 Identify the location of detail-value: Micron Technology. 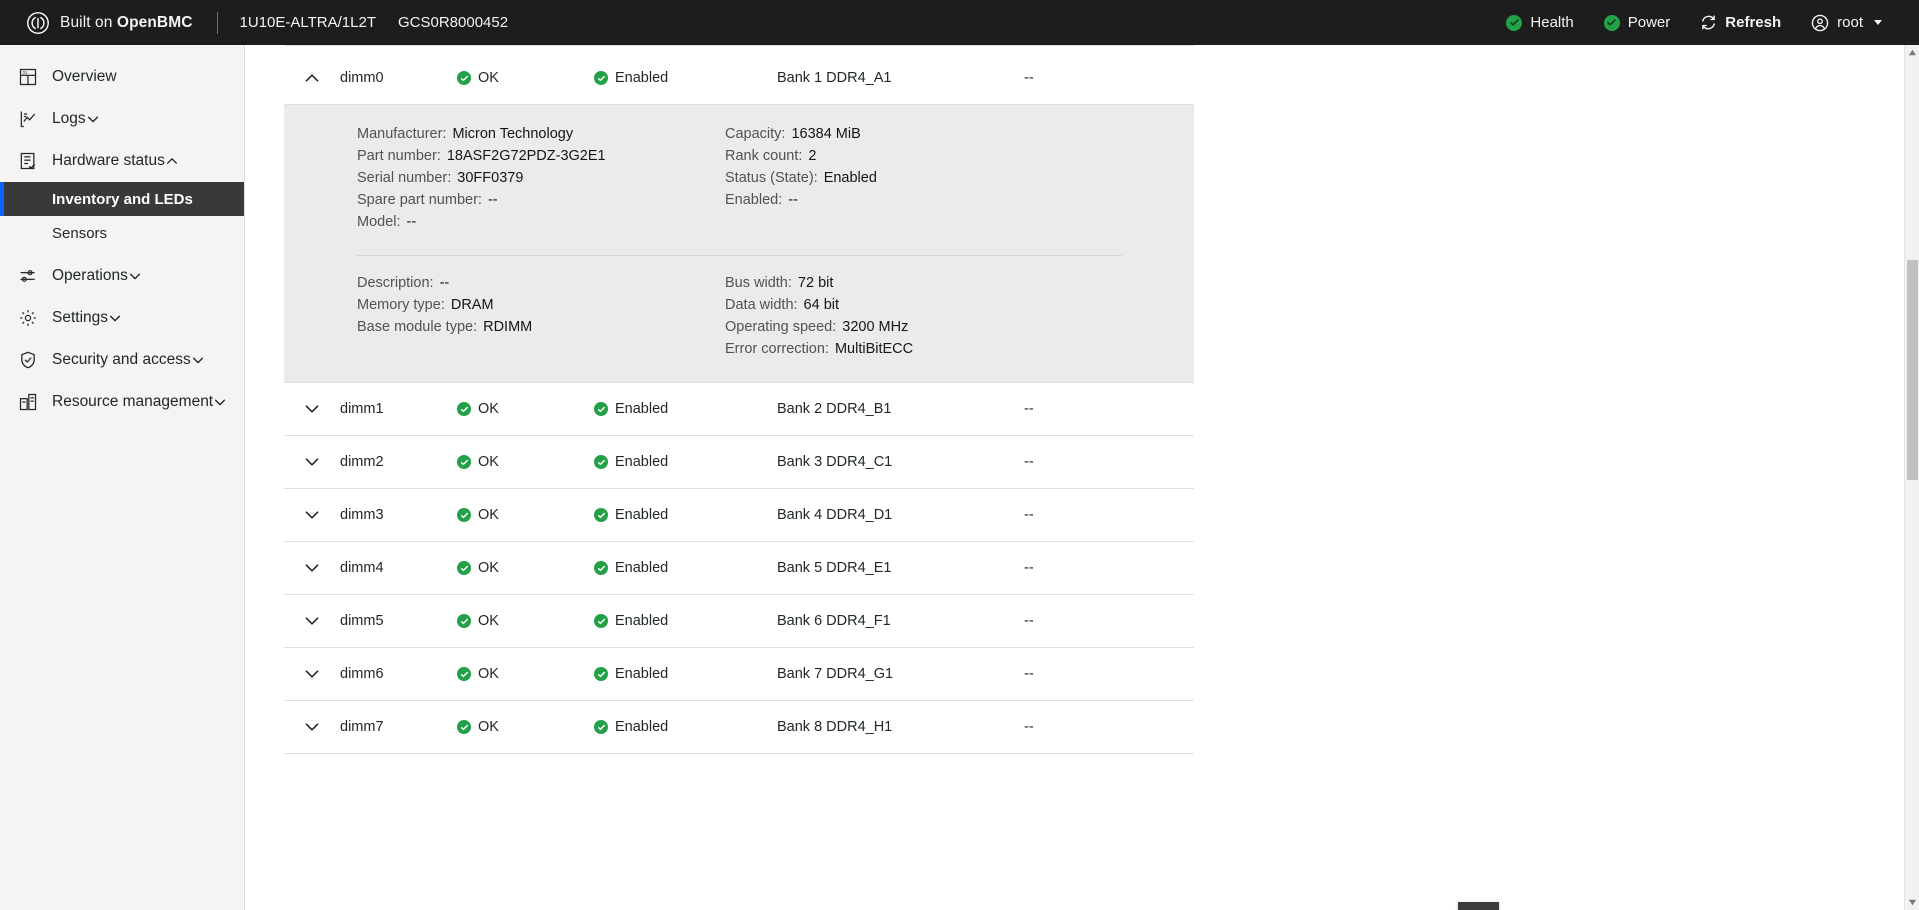
(513, 134).